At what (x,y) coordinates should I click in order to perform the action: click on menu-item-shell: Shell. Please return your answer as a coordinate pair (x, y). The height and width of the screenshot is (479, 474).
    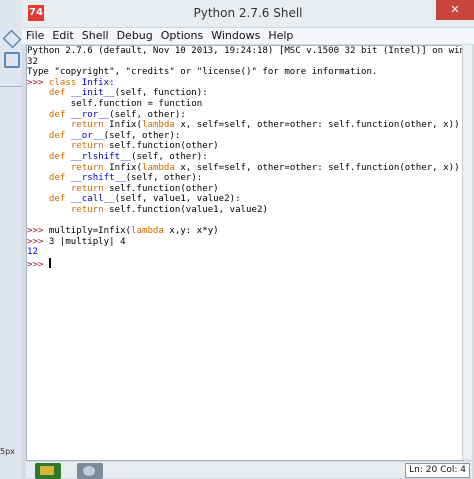
    Looking at the image, I should click on (95, 35).